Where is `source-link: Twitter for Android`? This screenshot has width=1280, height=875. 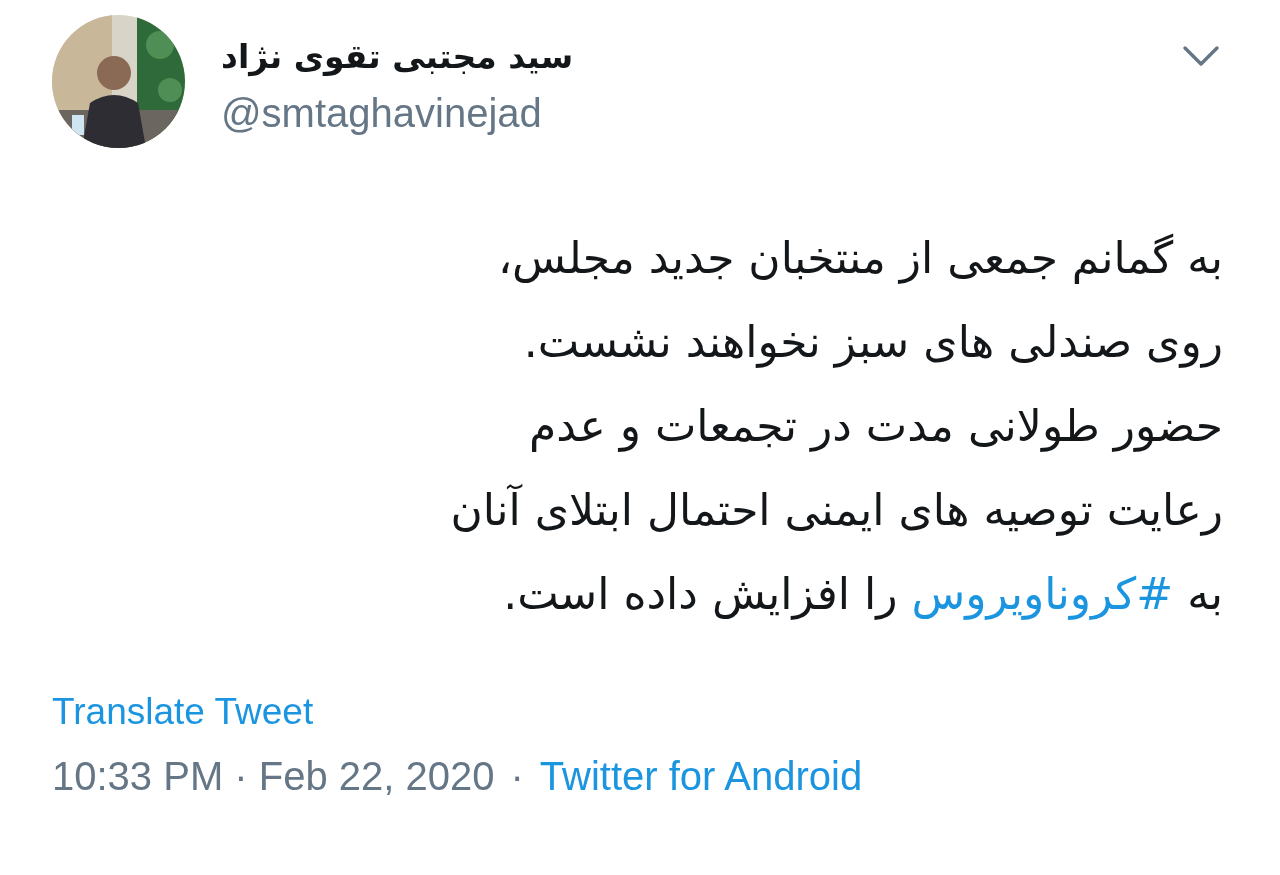 source-link: Twitter for Android is located at coordinates (701, 776).